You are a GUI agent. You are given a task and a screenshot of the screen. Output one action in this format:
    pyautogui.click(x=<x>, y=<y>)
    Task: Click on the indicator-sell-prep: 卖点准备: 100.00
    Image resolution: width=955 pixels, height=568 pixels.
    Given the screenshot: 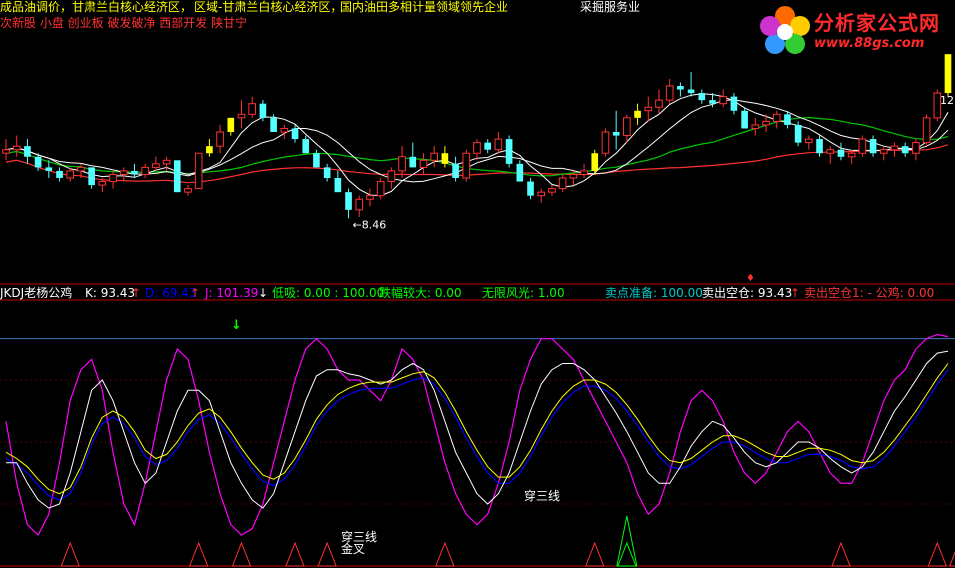 What is the action you would take?
    pyautogui.click(x=654, y=293)
    